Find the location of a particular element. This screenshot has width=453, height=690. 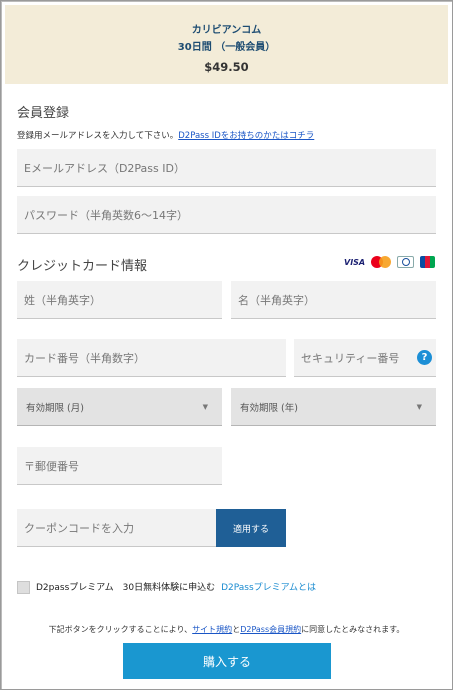

apply-coupon-button: 適用する is located at coordinates (251, 528).